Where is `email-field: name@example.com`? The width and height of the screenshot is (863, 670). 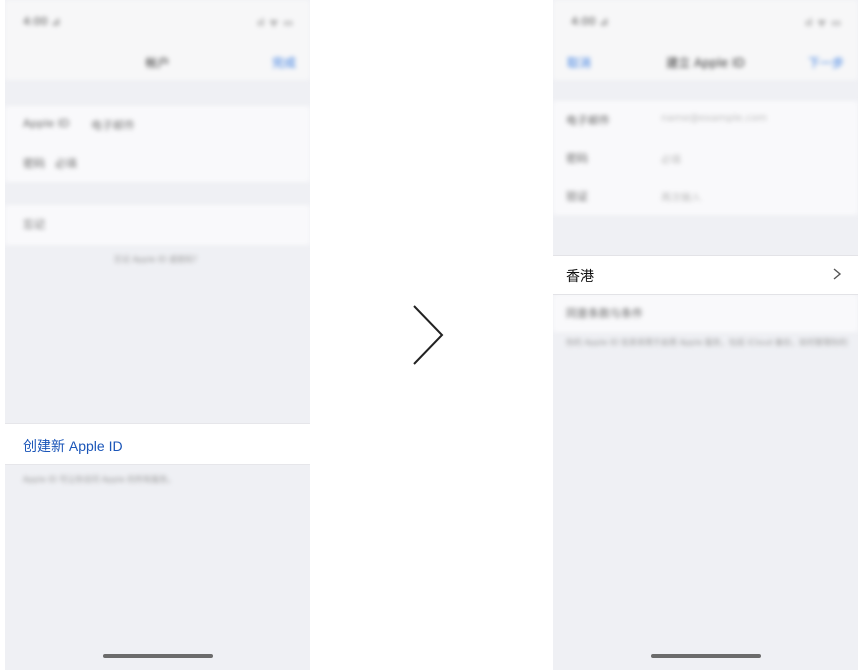
email-field: name@example.com is located at coordinates (714, 118).